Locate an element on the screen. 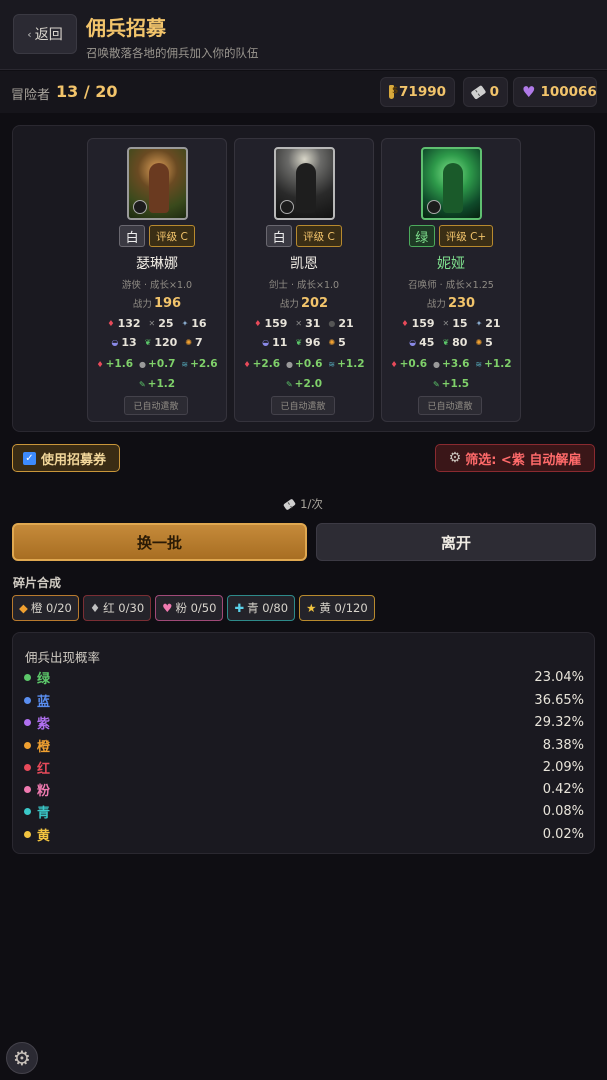 This screenshot has width=607, height=1080. pink-dot-icon is located at coordinates (27, 789).